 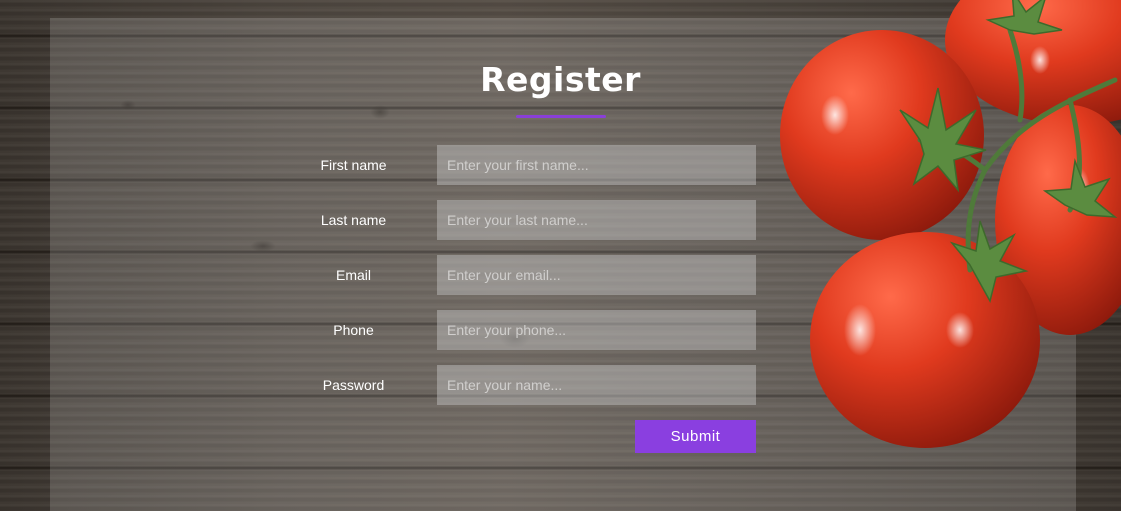 I want to click on phone-row: Phone, so click(x=528, y=330).